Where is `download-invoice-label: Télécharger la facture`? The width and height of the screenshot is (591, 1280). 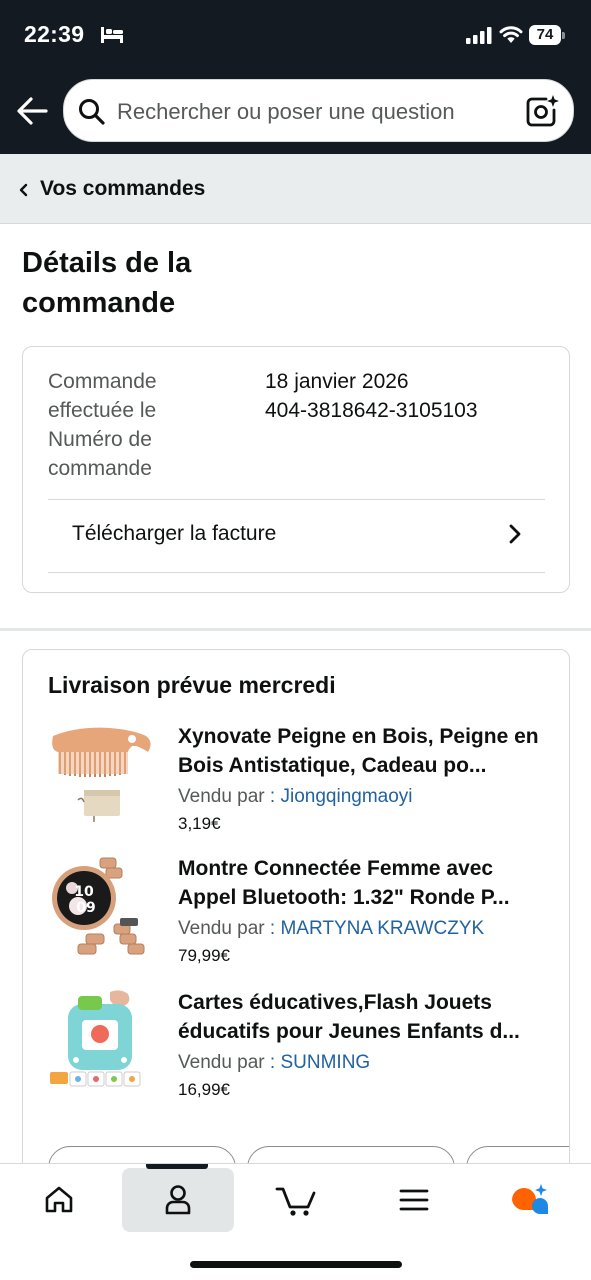 download-invoice-label: Télécharger la facture is located at coordinates (174, 534).